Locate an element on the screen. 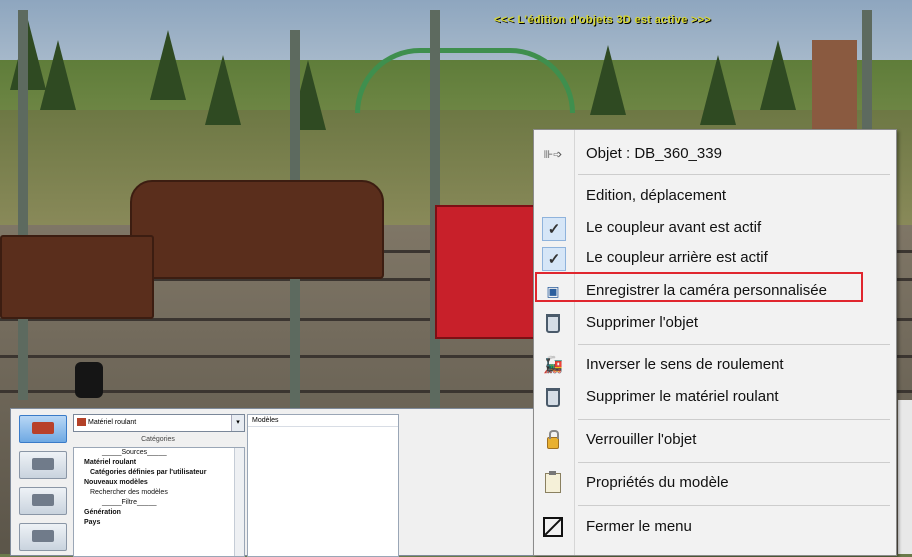 The height and width of the screenshot is (557, 912). categories-label: Catégories is located at coordinates (158, 439).